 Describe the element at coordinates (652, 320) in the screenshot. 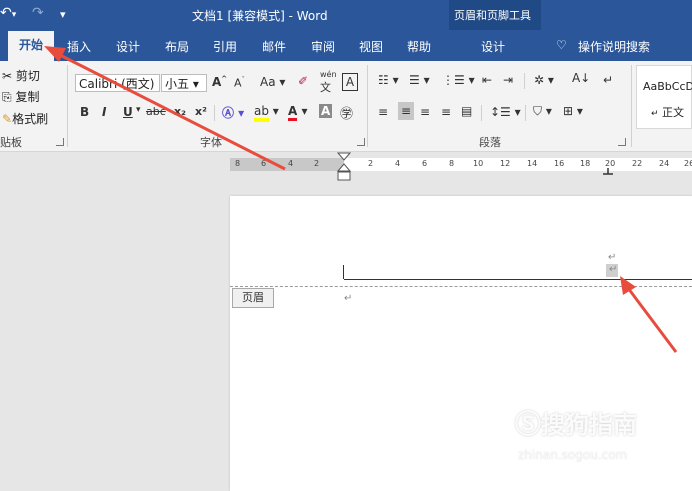

I see `arrow-to-paragraph-mark` at that location.